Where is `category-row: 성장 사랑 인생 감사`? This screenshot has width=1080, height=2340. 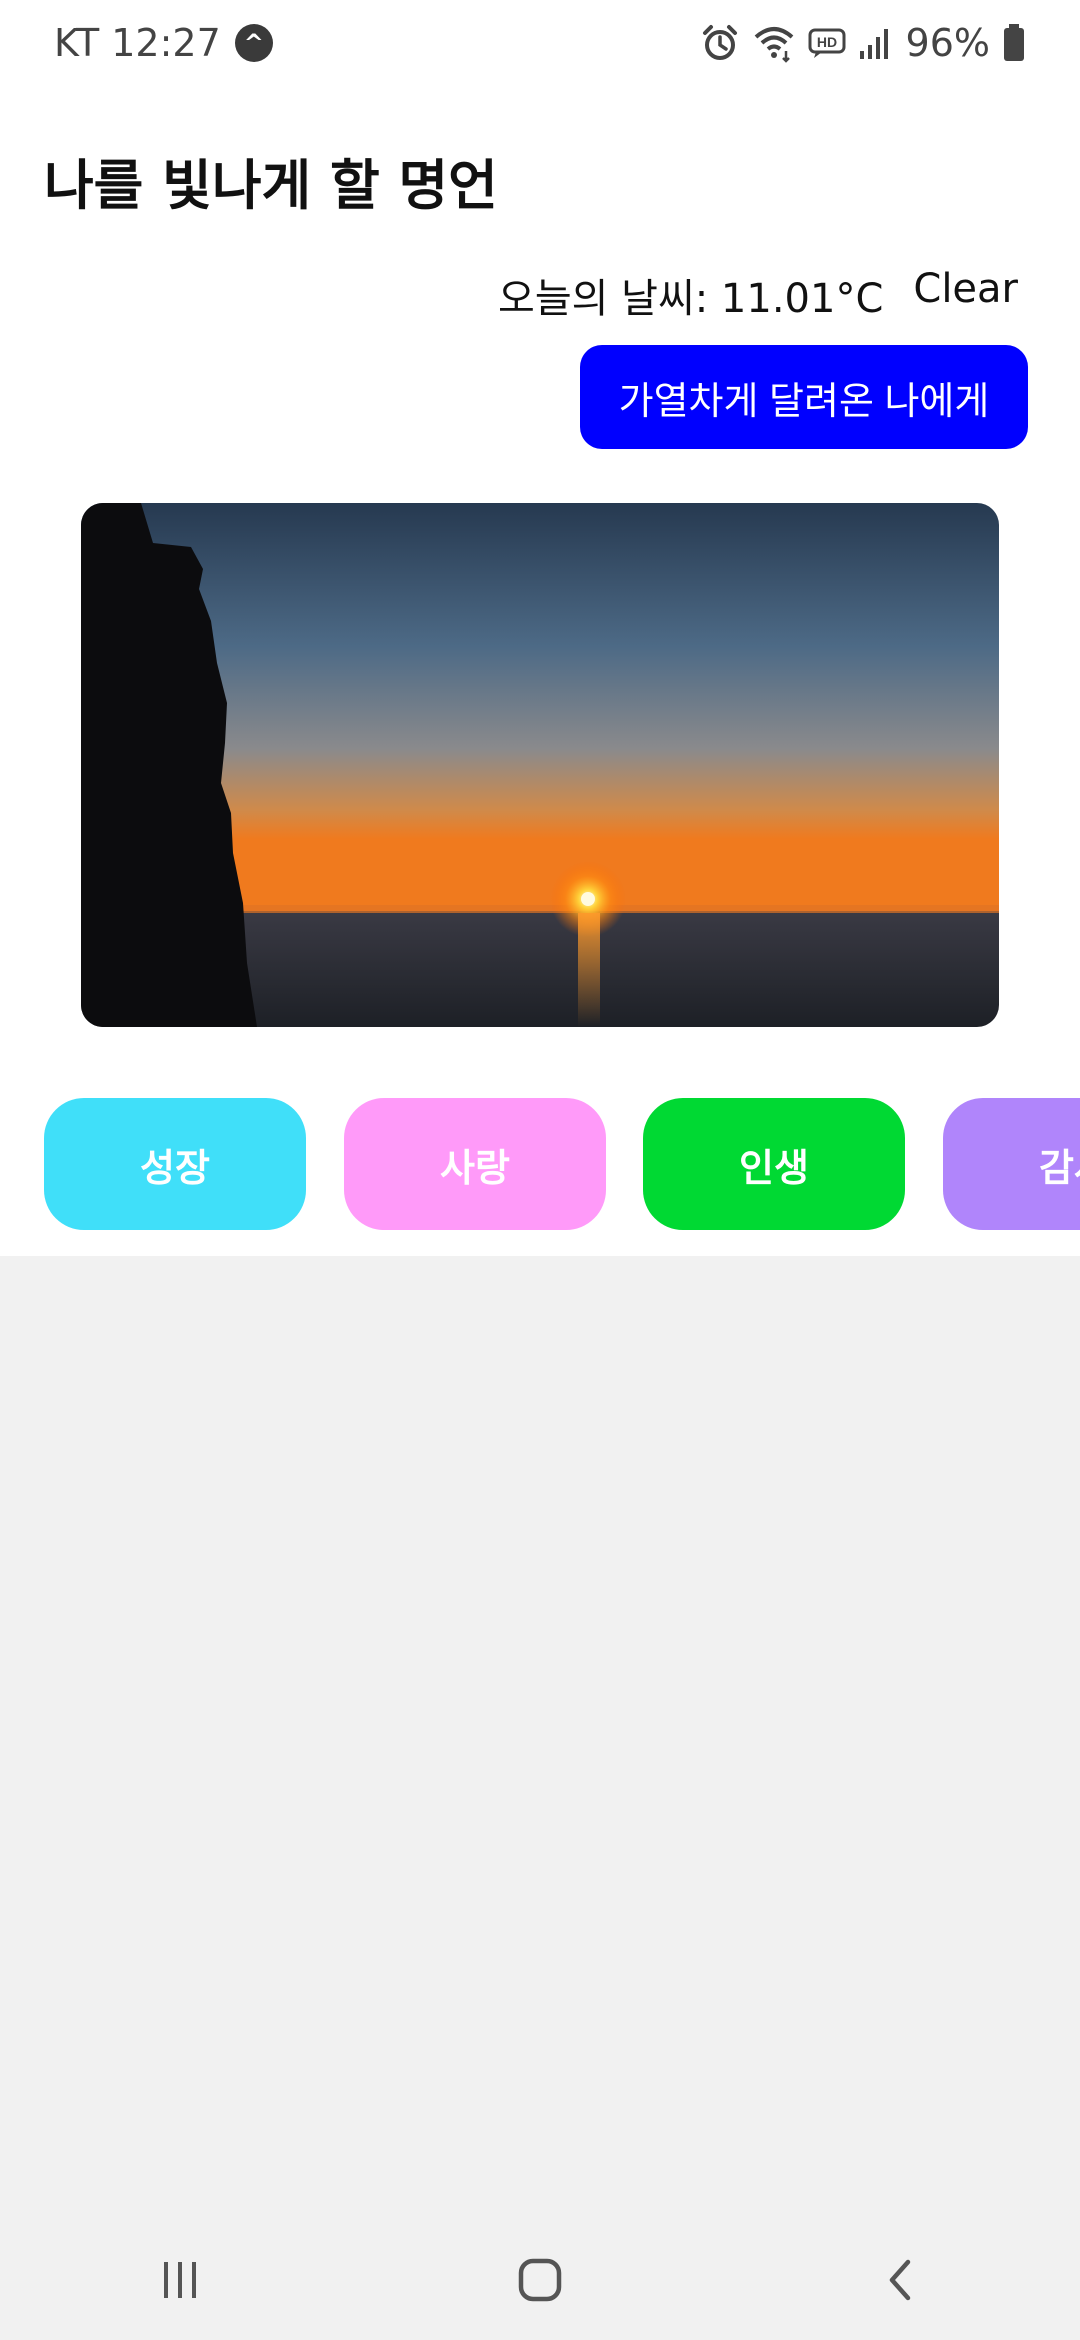 category-row: 성장 사랑 인생 감사 is located at coordinates (540, 1165).